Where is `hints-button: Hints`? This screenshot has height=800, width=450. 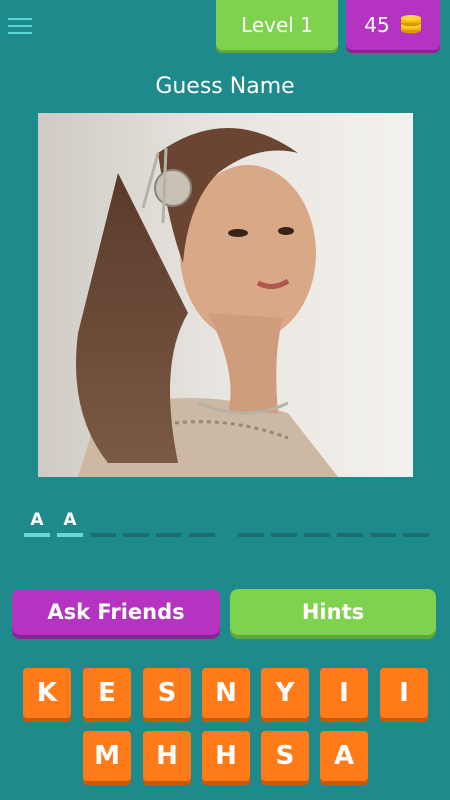
hints-button: Hints is located at coordinates (333, 612).